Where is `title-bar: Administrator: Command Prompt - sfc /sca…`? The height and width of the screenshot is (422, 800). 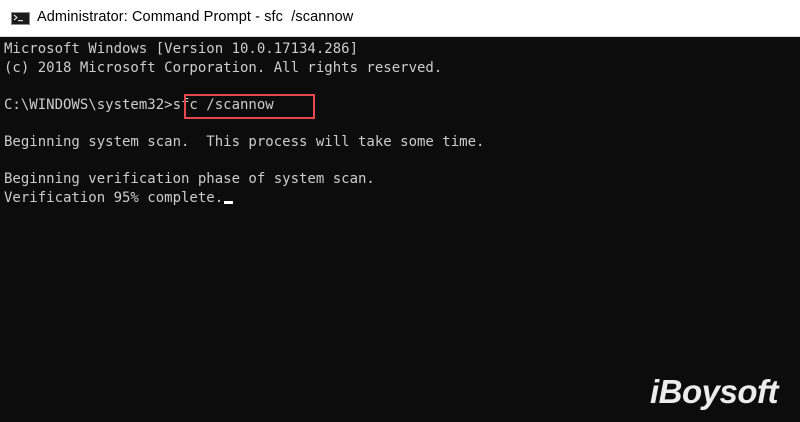
title-bar: Administrator: Command Prompt - sfc /sca… is located at coordinates (400, 18).